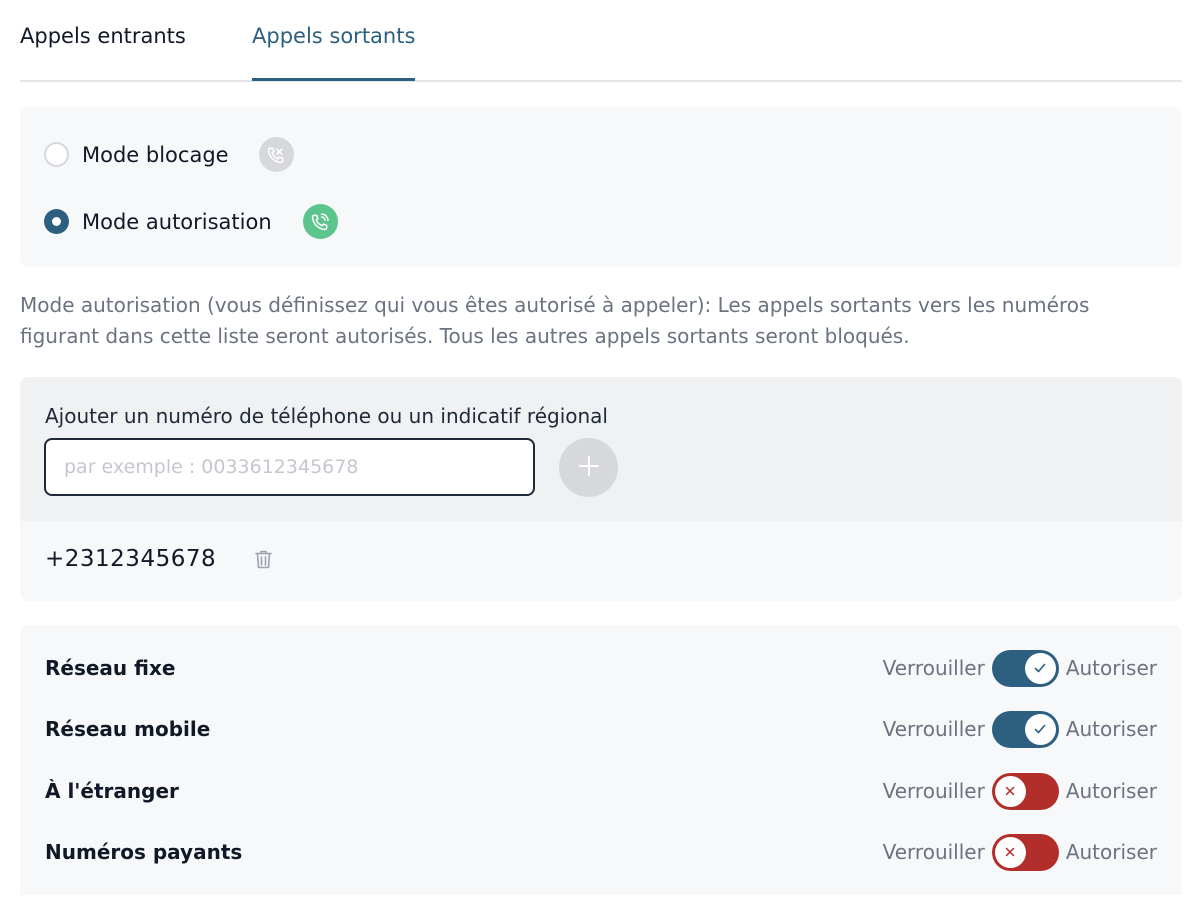 The height and width of the screenshot is (915, 1200). What do you see at coordinates (320, 221) in the screenshot?
I see `phone-allowed-icon` at bounding box center [320, 221].